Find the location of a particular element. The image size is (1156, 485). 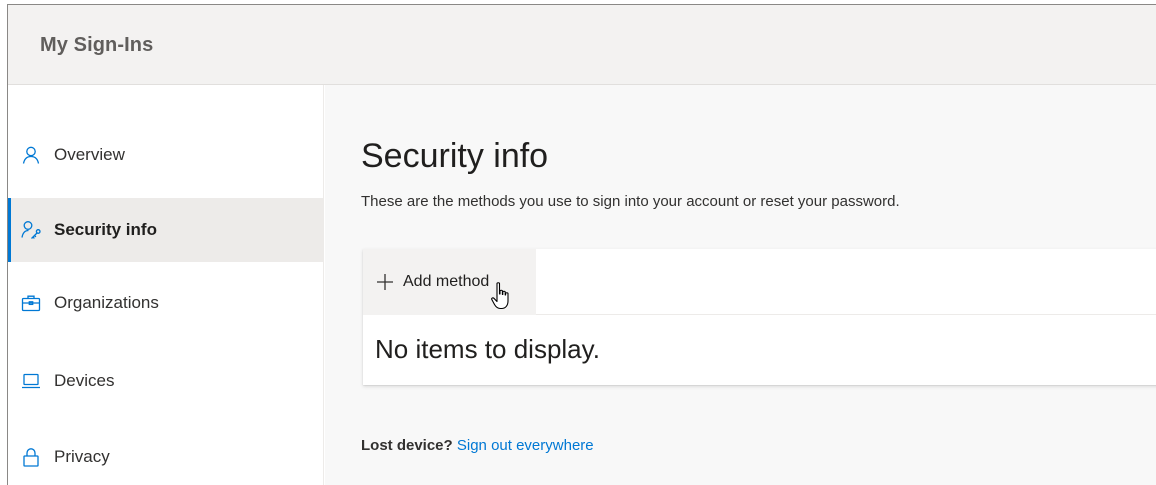

add-method-button: Add method is located at coordinates (449, 282).